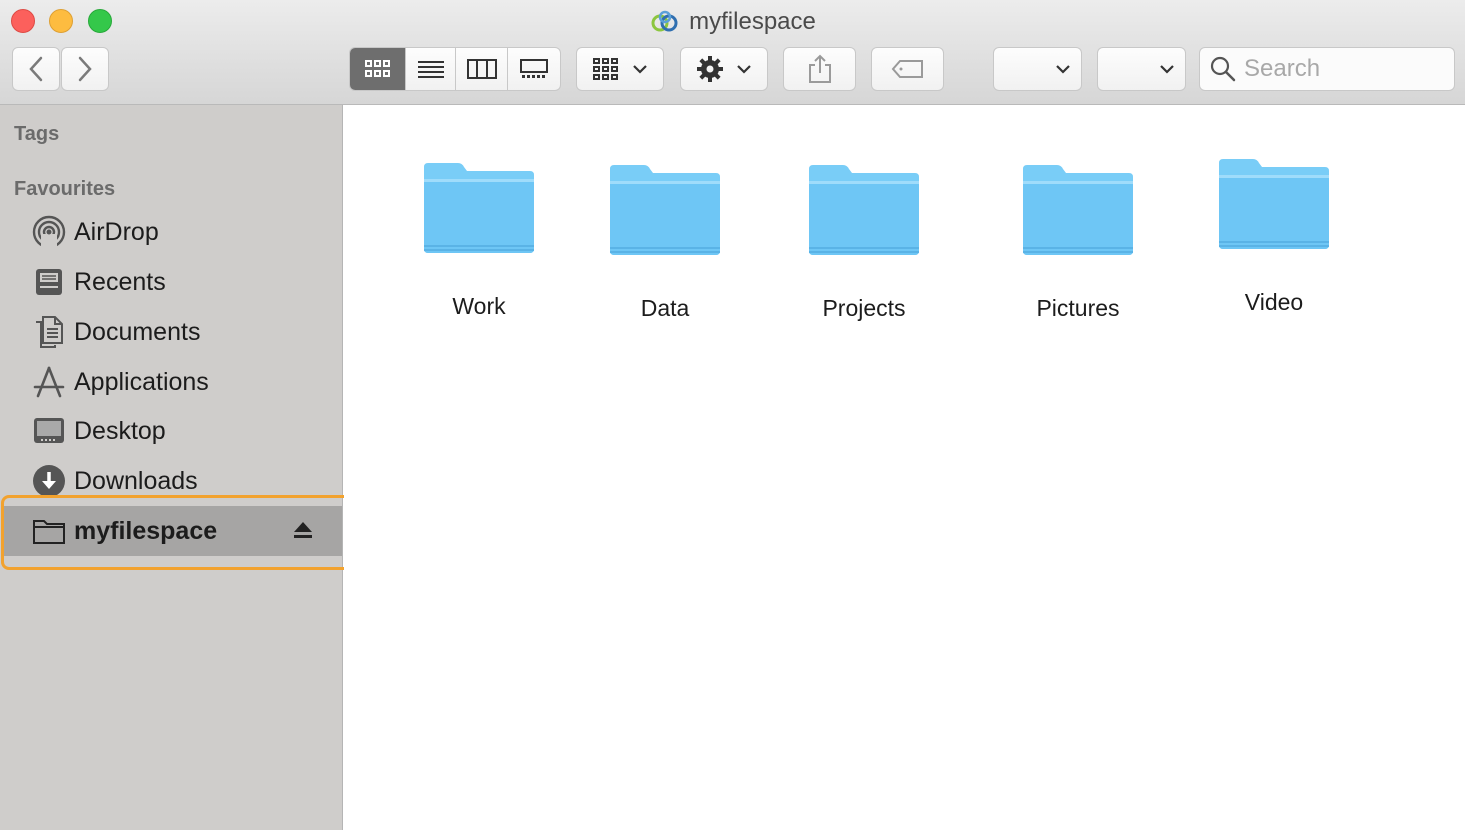 The height and width of the screenshot is (830, 1465). Describe the element at coordinates (620, 69) in the screenshot. I see `group-by-button` at that location.